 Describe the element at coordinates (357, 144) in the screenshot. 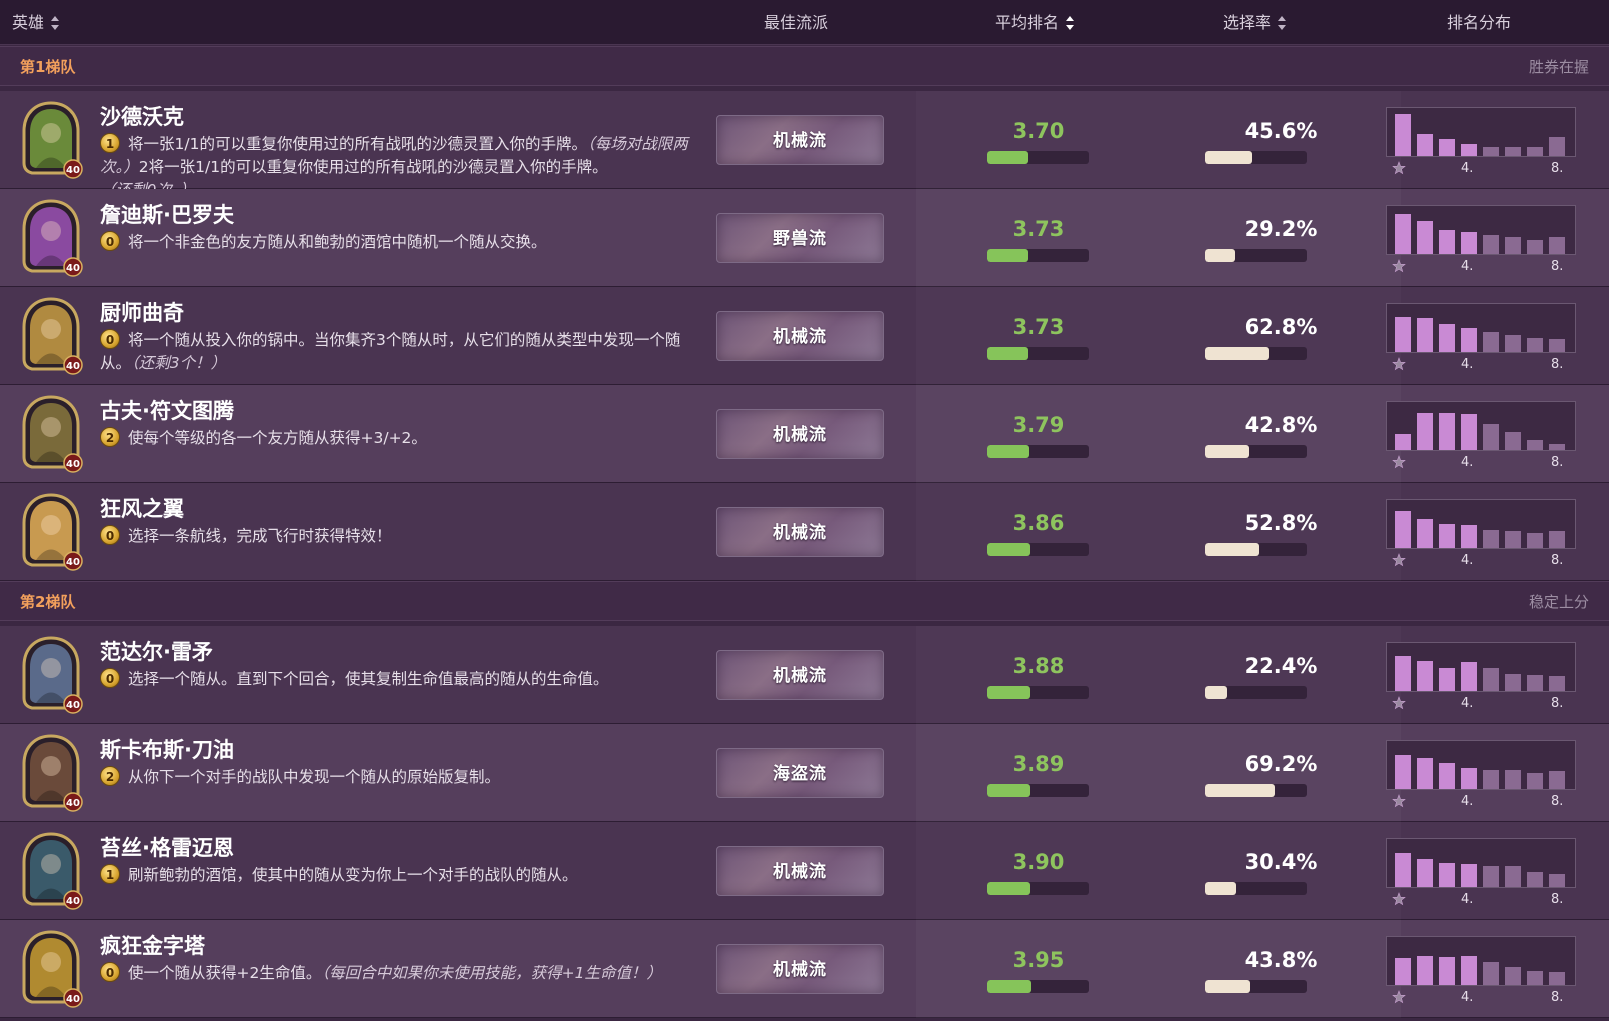

I see `hero-power-text: 将一张1/1的可以重复你使用过的所有战吼的沙德灵置入你的手牌。` at that location.